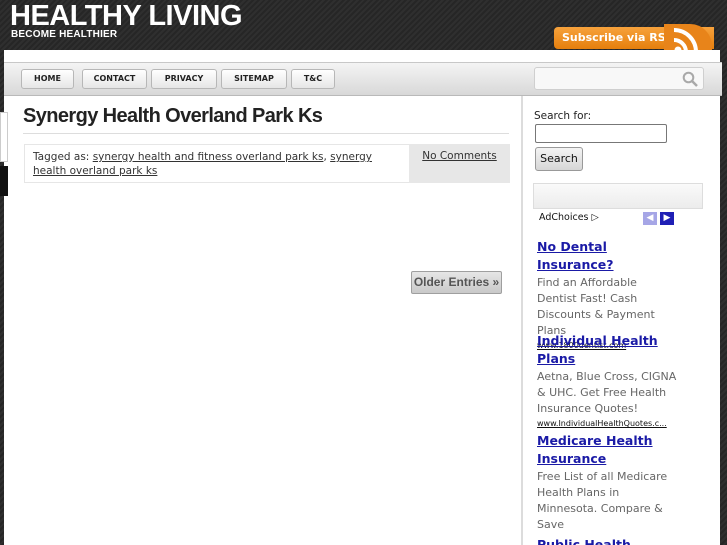  What do you see at coordinates (313, 79) in the screenshot?
I see `nav-terms: T&C` at bounding box center [313, 79].